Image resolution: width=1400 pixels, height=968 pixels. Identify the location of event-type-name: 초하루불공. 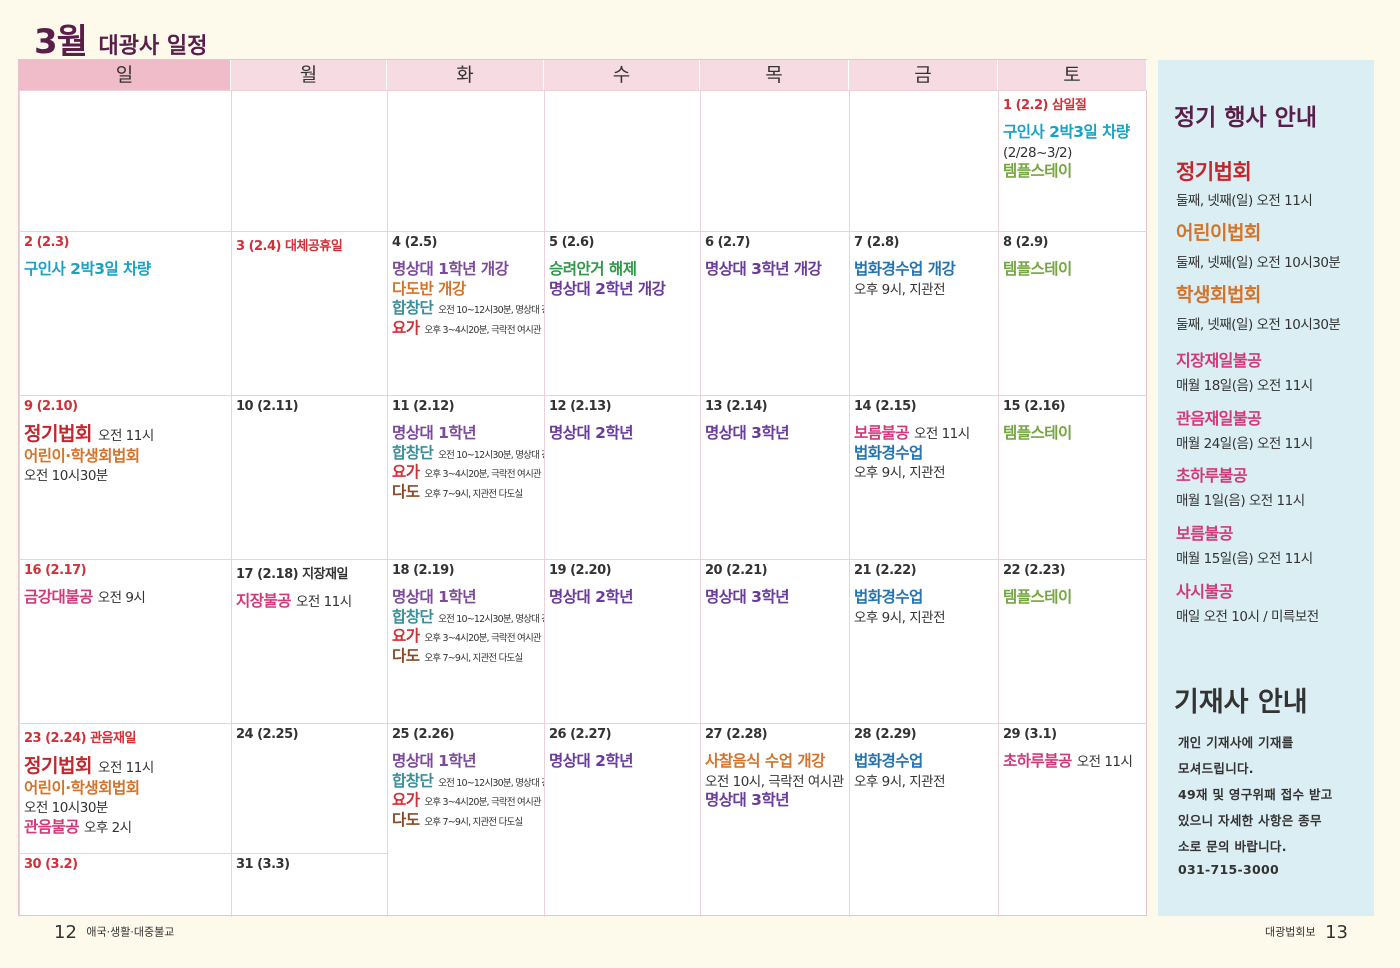
(1212, 475).